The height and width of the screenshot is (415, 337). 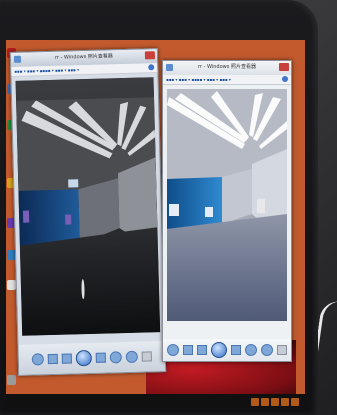 I want to click on menu-bar: ▪▪▪ ▾ ▪▪▪ ▾ ▪▪▪▪ ▾ ▪▪▪ ▾ ▪▪▪ ▾, so click(x=227, y=80).